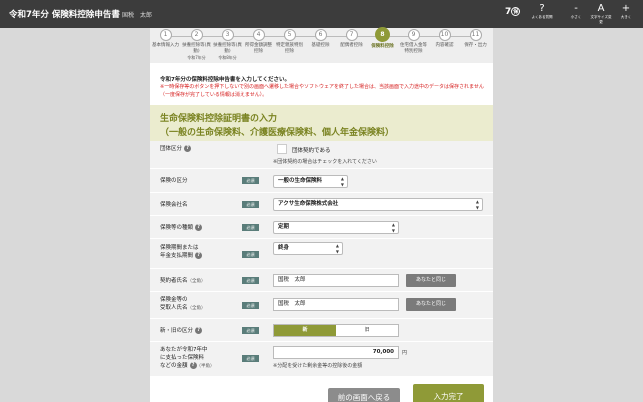 The width and height of the screenshot is (643, 402). I want to click on row-contractor: 契約者氏名（全角） 必須 国税 太郎 あなたと同じ, so click(321, 280).